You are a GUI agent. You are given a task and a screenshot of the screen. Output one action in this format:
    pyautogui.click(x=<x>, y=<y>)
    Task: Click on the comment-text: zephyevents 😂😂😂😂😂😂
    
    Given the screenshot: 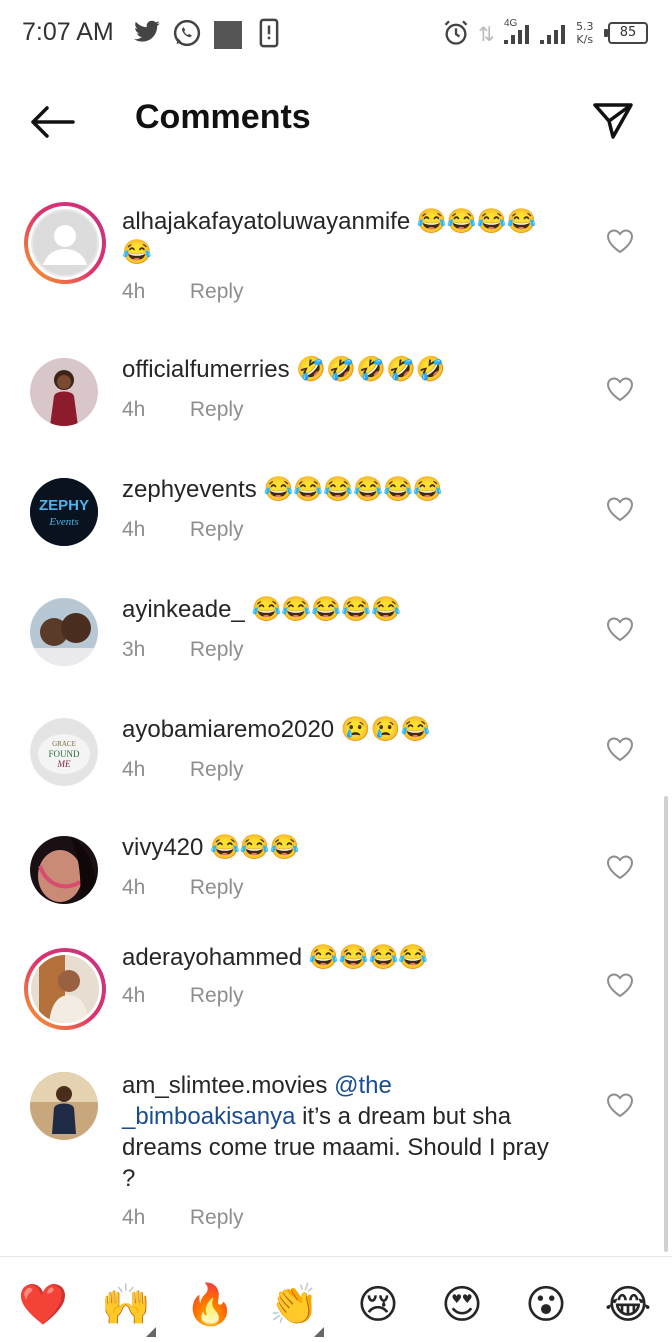 What is the action you would take?
    pyautogui.click(x=342, y=489)
    